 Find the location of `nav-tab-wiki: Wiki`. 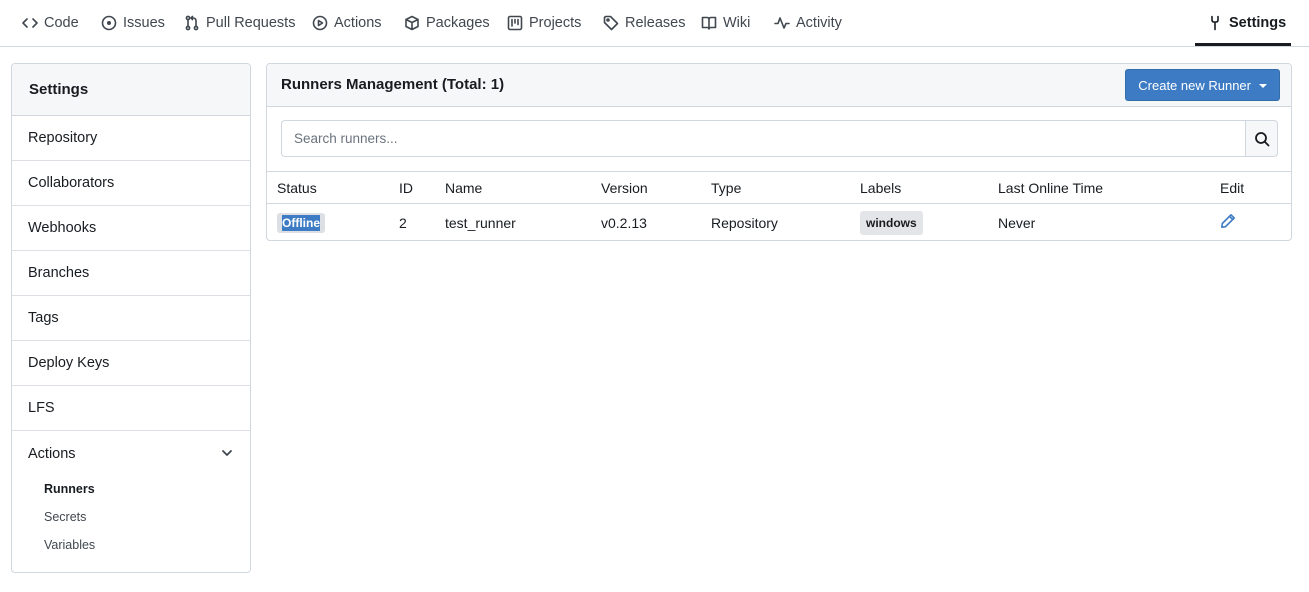

nav-tab-wiki: Wiki is located at coordinates (725, 23).